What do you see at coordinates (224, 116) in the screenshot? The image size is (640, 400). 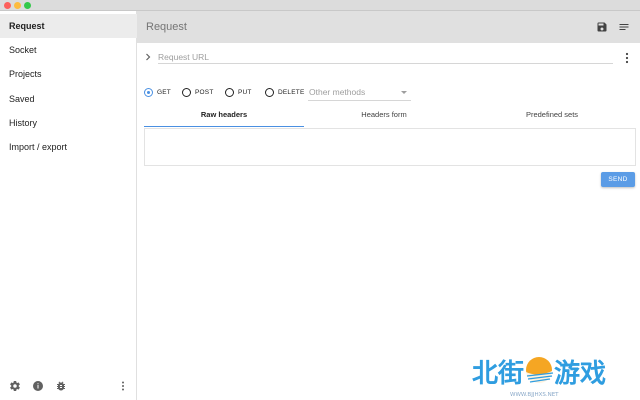 I see `tab-raw-headers: Raw headers` at bounding box center [224, 116].